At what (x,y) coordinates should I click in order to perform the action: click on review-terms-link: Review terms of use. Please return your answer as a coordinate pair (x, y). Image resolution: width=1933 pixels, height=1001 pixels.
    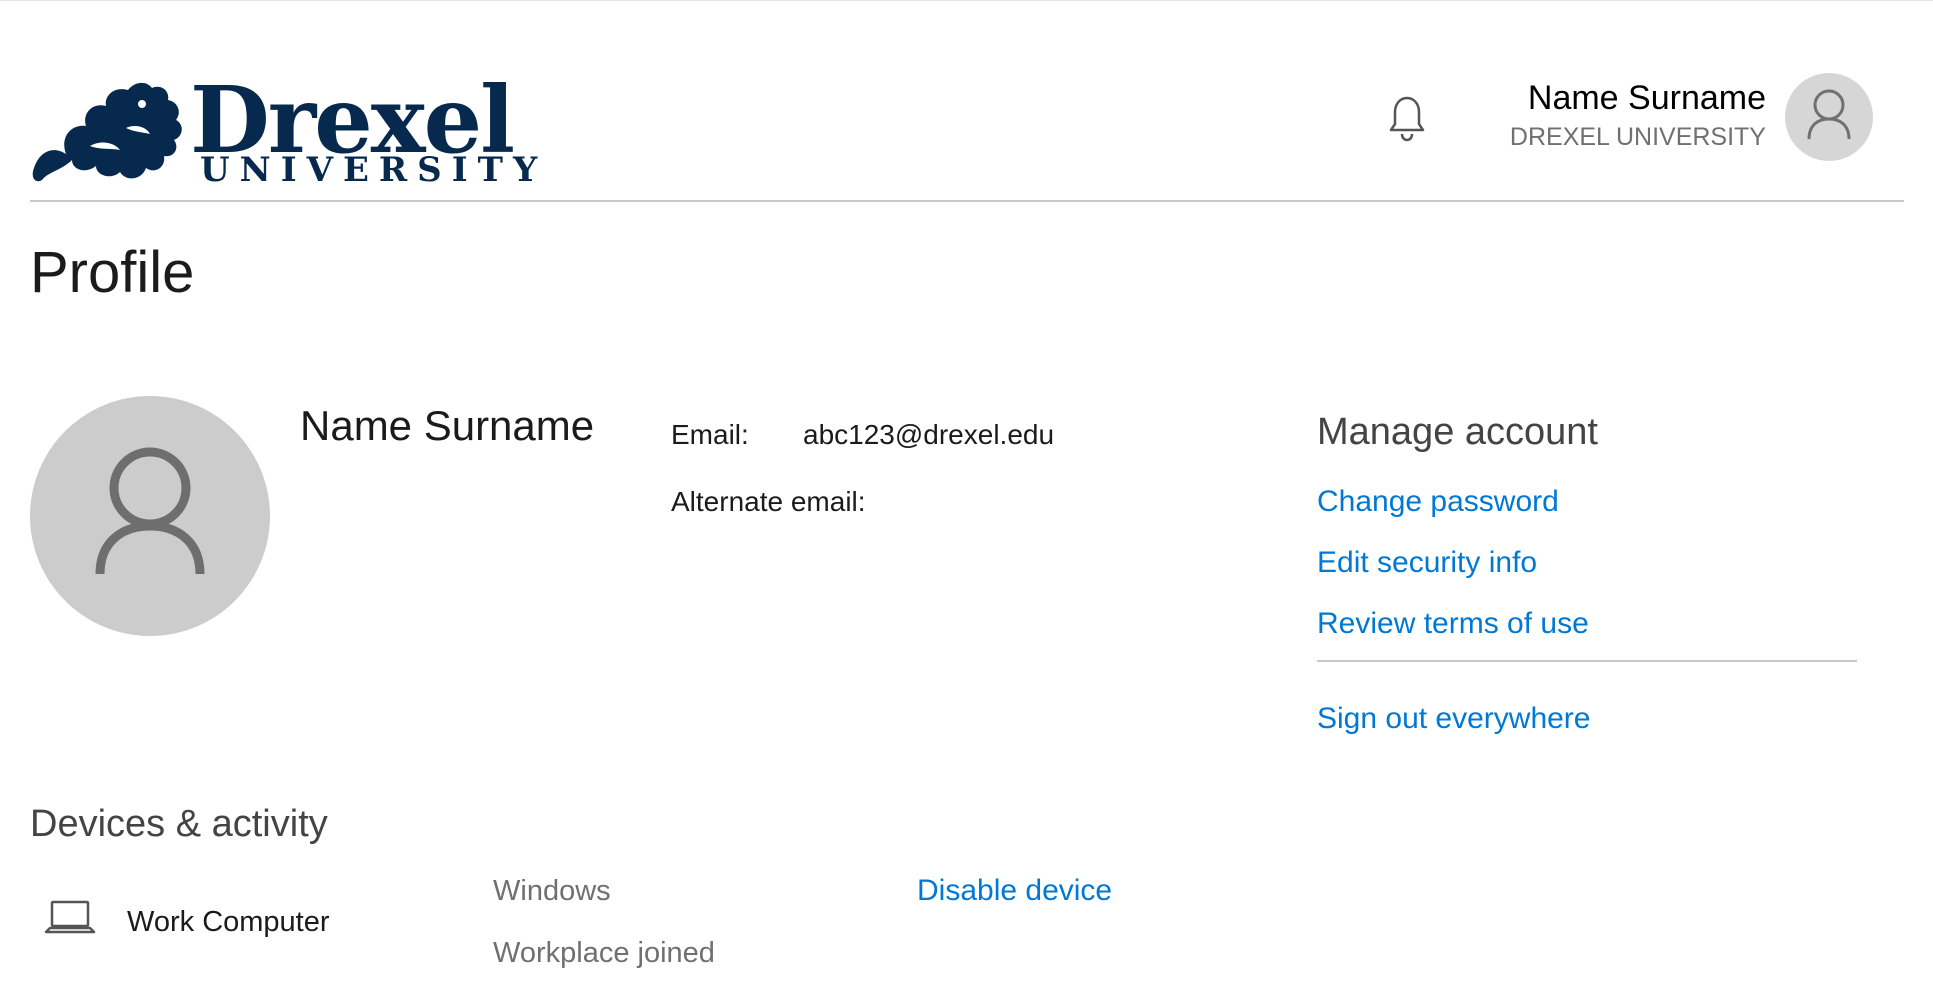
    Looking at the image, I should click on (1453, 624).